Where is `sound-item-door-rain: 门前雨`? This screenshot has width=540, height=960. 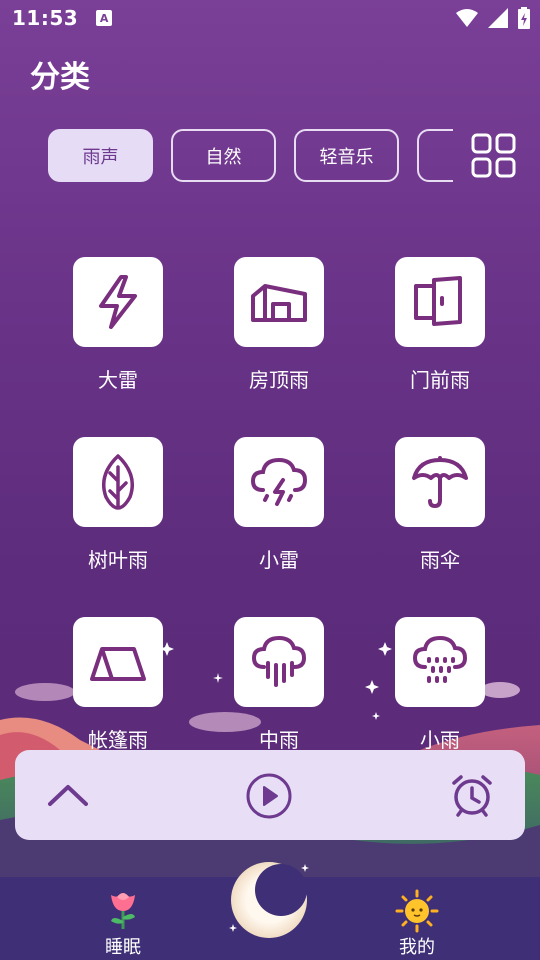
sound-item-door-rain: 门前雨 is located at coordinates (440, 325).